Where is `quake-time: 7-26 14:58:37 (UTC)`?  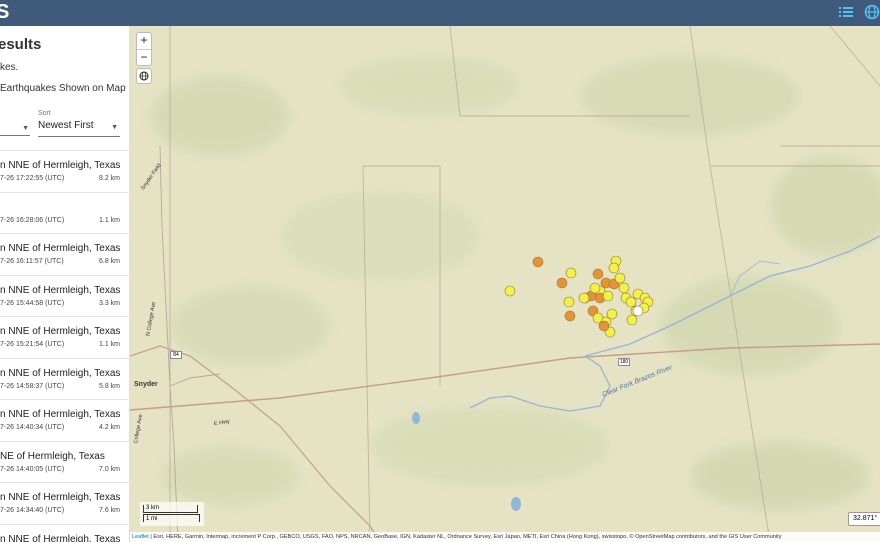
quake-time: 7-26 14:58:37 (UTC) is located at coordinates (32, 386).